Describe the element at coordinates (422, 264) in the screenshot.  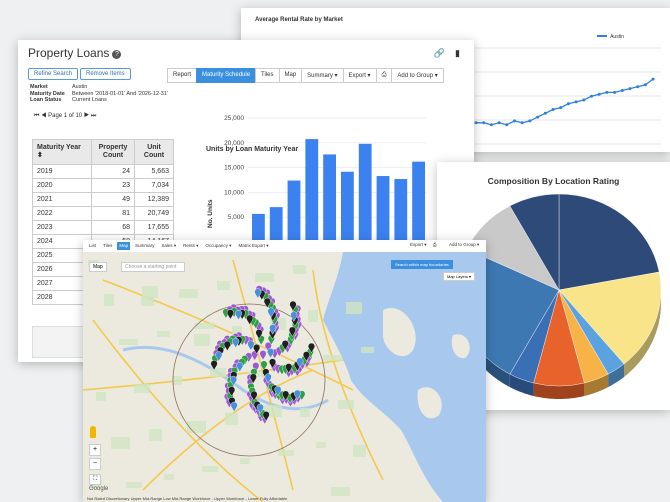
I see `search-map-boundaries-button: Search within map boundaries` at that location.